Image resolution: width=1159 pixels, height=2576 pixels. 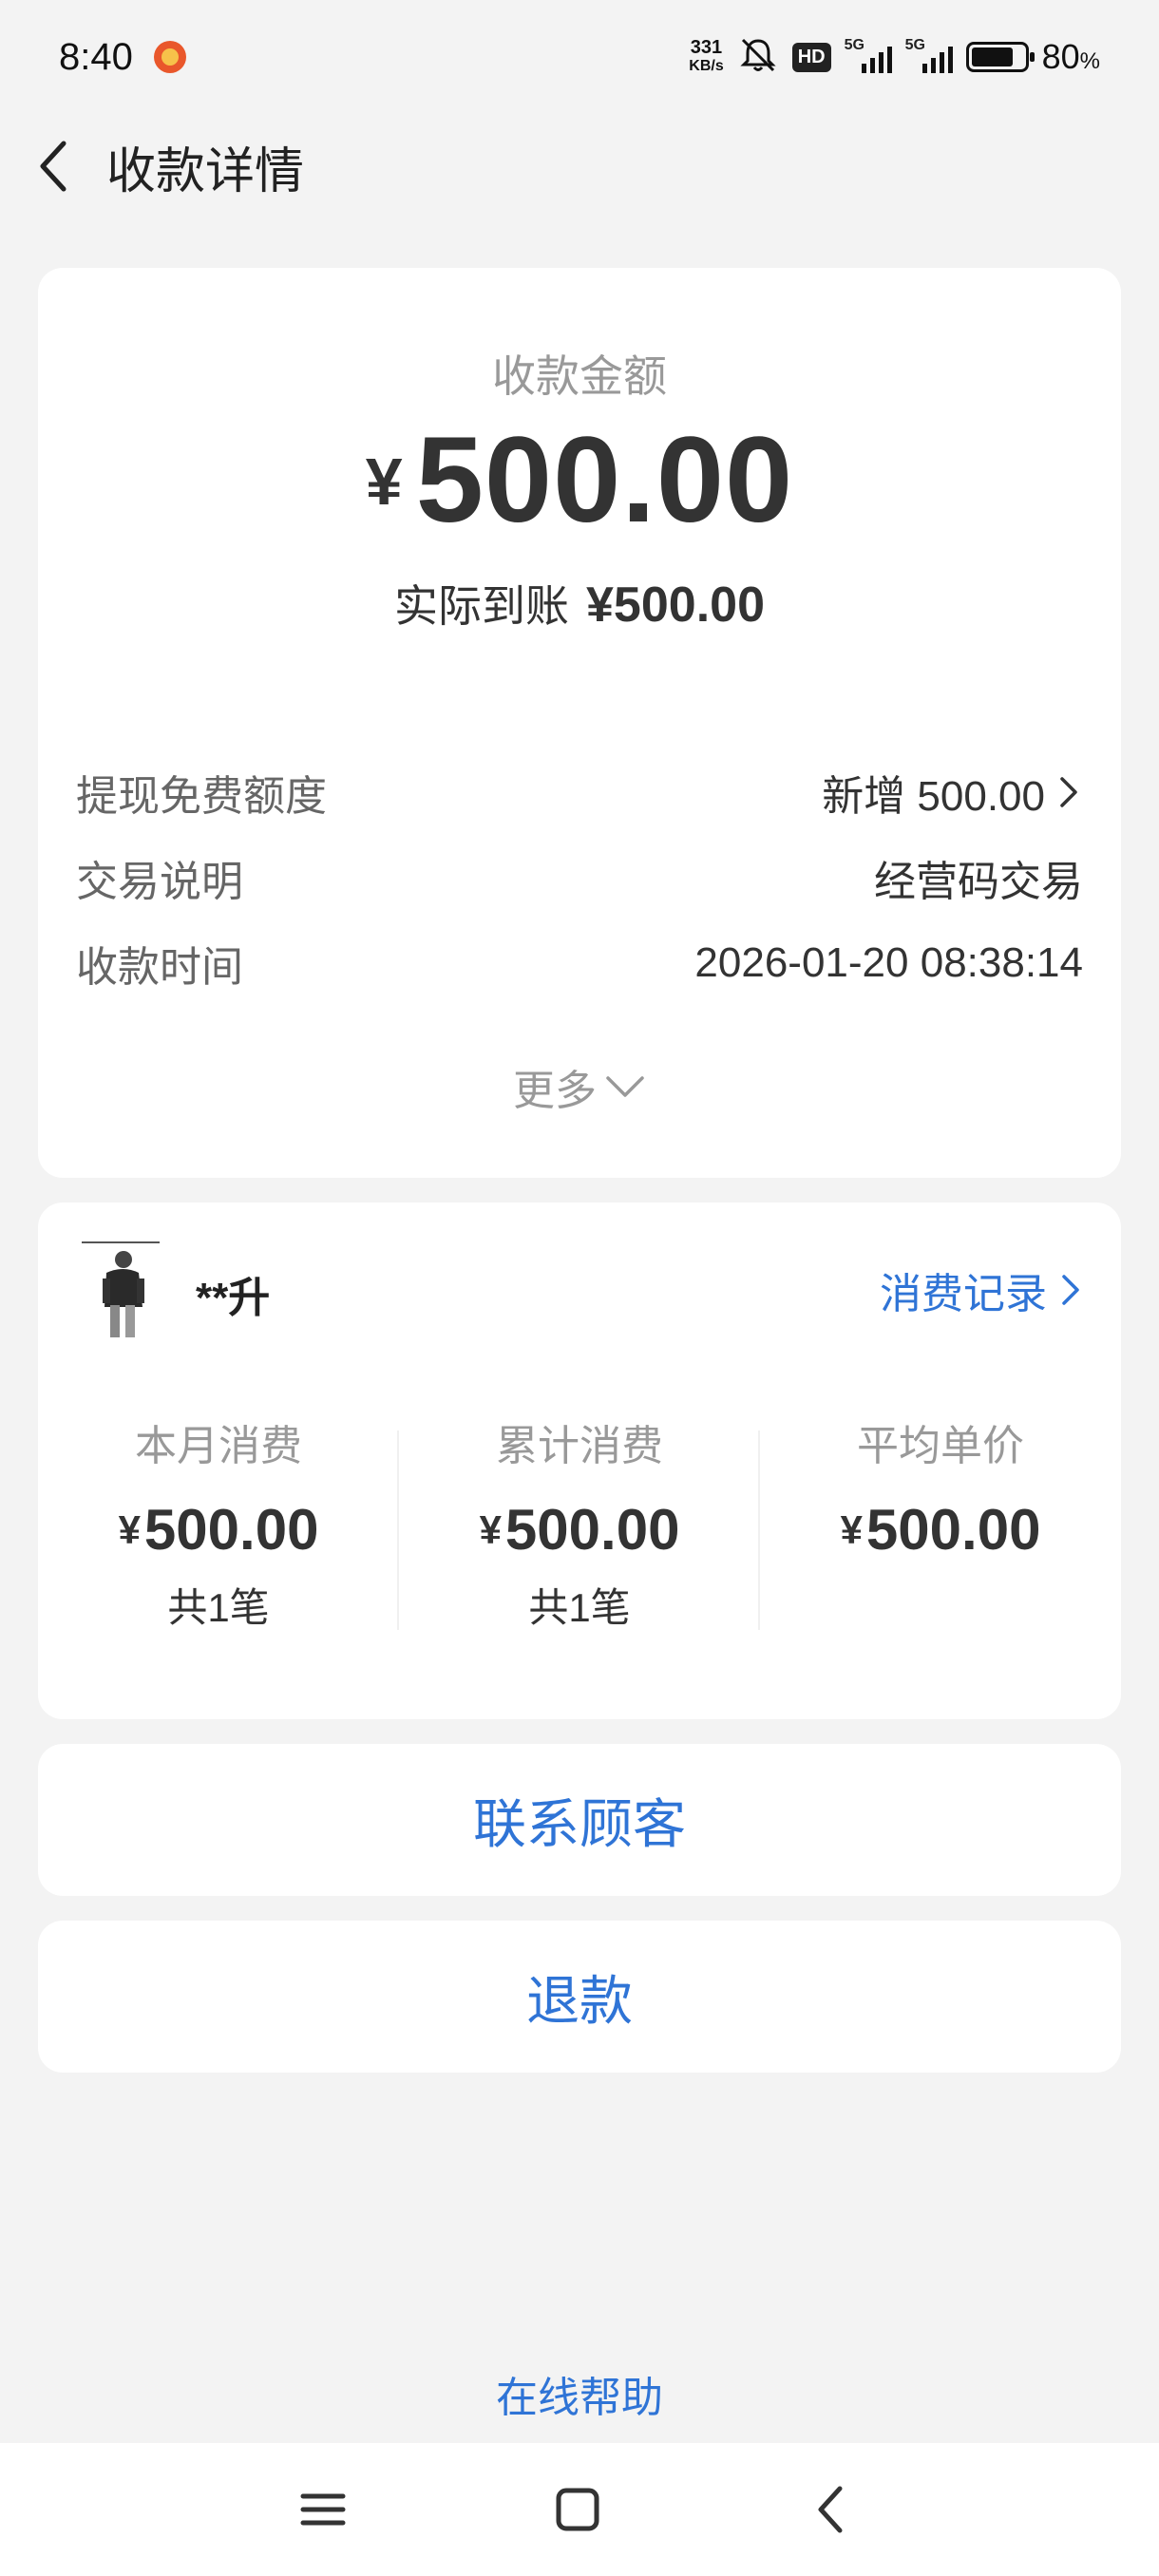 What do you see at coordinates (384, 482) in the screenshot?
I see `amount-currency: ¥` at bounding box center [384, 482].